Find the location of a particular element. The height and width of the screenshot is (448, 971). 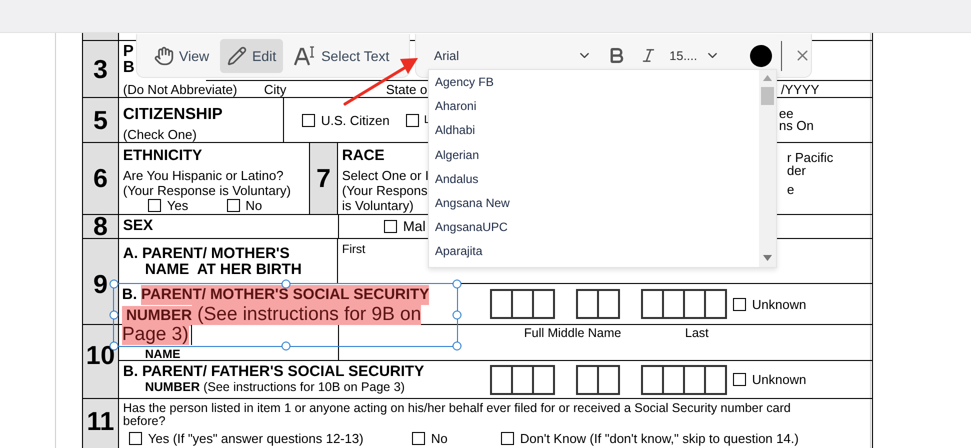

scroll-down-icon is located at coordinates (767, 258).